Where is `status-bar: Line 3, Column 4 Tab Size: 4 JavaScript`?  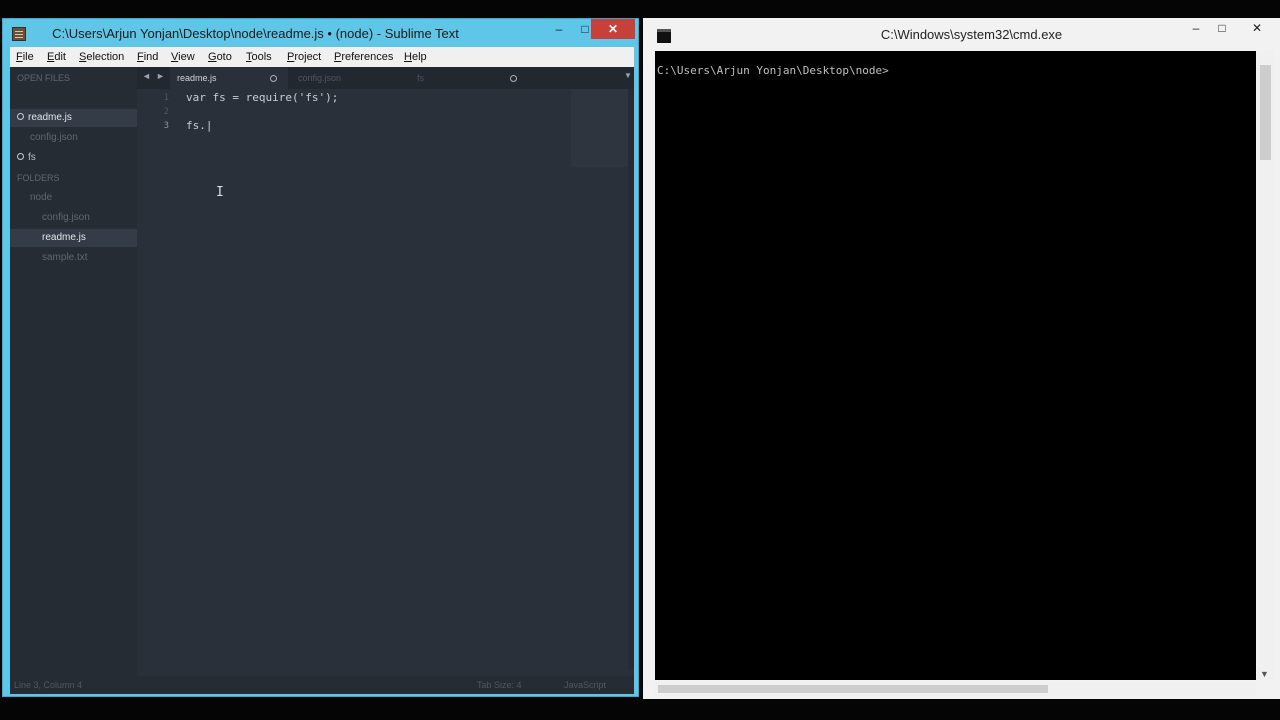
status-bar: Line 3, Column 4 Tab Size: 4 JavaScript is located at coordinates (322, 685).